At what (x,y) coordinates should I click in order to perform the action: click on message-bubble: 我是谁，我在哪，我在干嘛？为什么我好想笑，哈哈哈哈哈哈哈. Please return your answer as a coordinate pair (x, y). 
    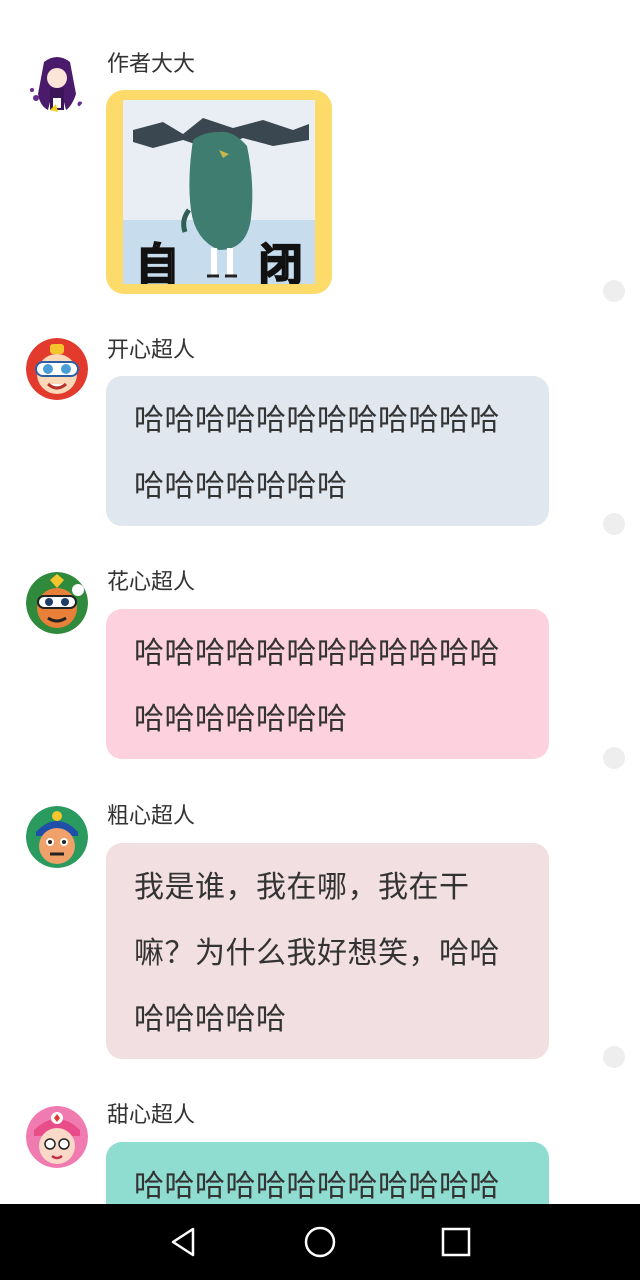
    Looking at the image, I should click on (327, 951).